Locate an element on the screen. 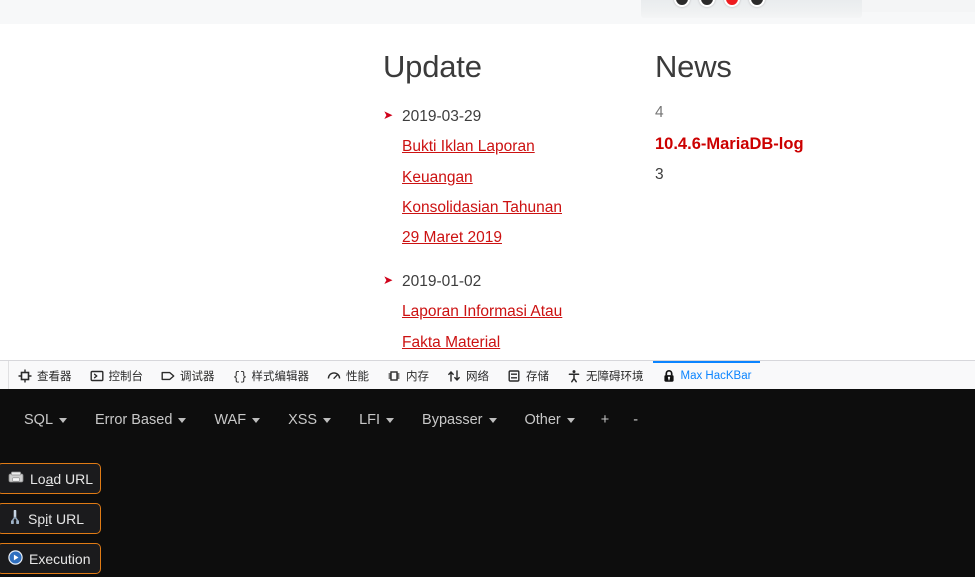 The image size is (975, 577). devtools-tab-label: 网络 is located at coordinates (477, 377).